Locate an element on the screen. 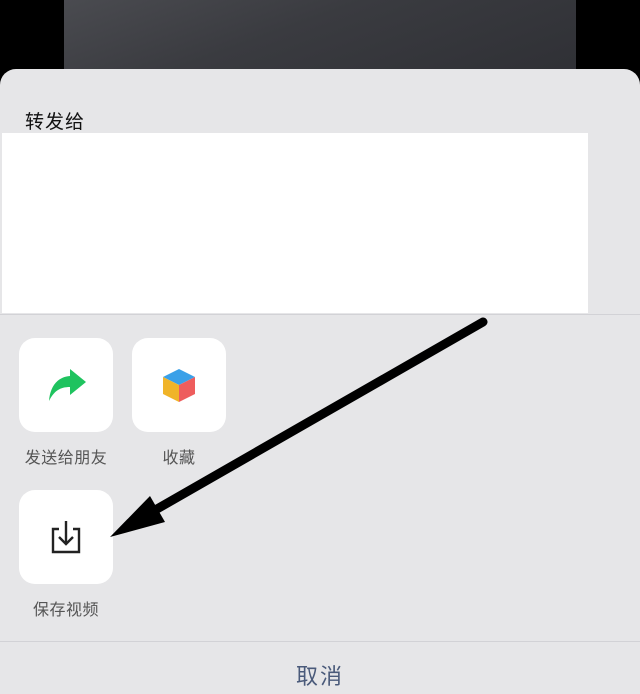 The image size is (640, 694). save-video-button: 保存视频 is located at coordinates (66, 555).